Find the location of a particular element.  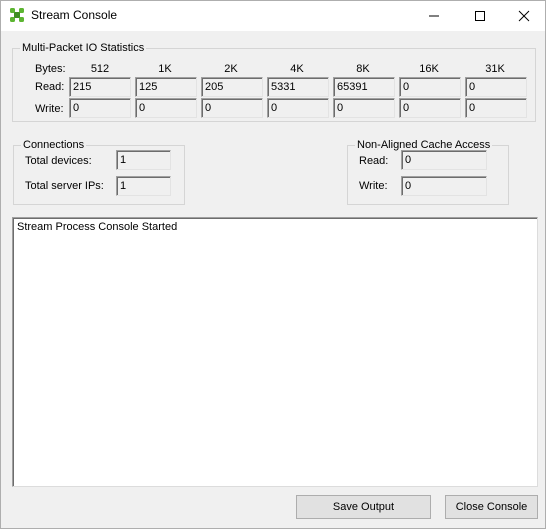

maximize-icon is located at coordinates (480, 16).